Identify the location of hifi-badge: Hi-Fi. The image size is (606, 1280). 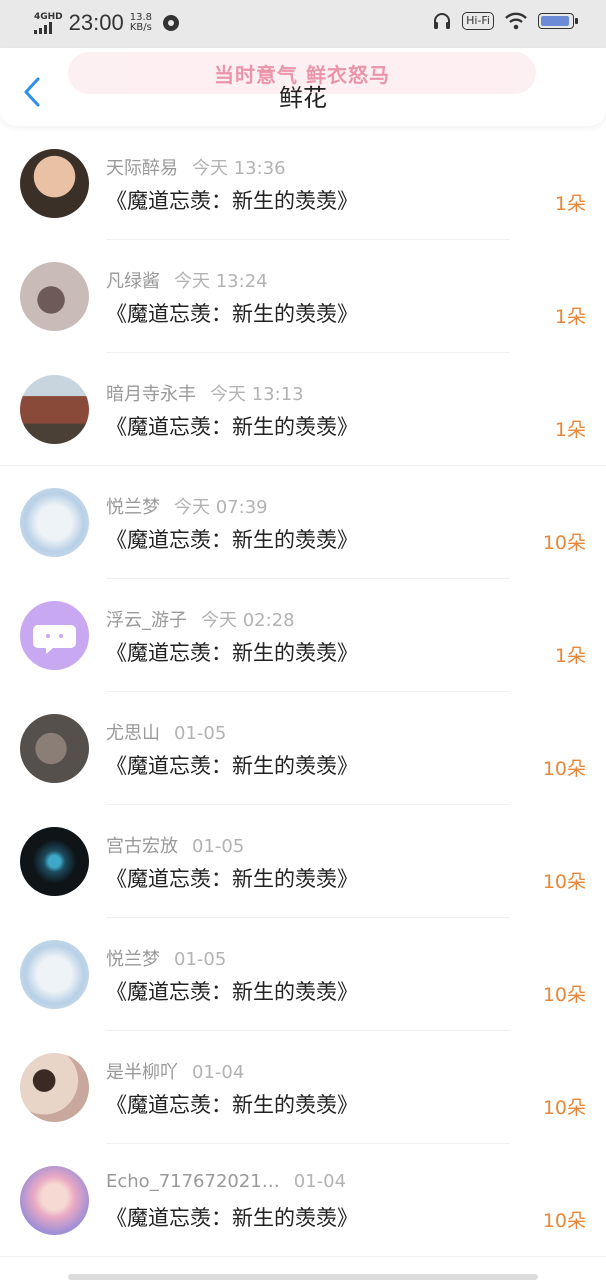
(478, 21).